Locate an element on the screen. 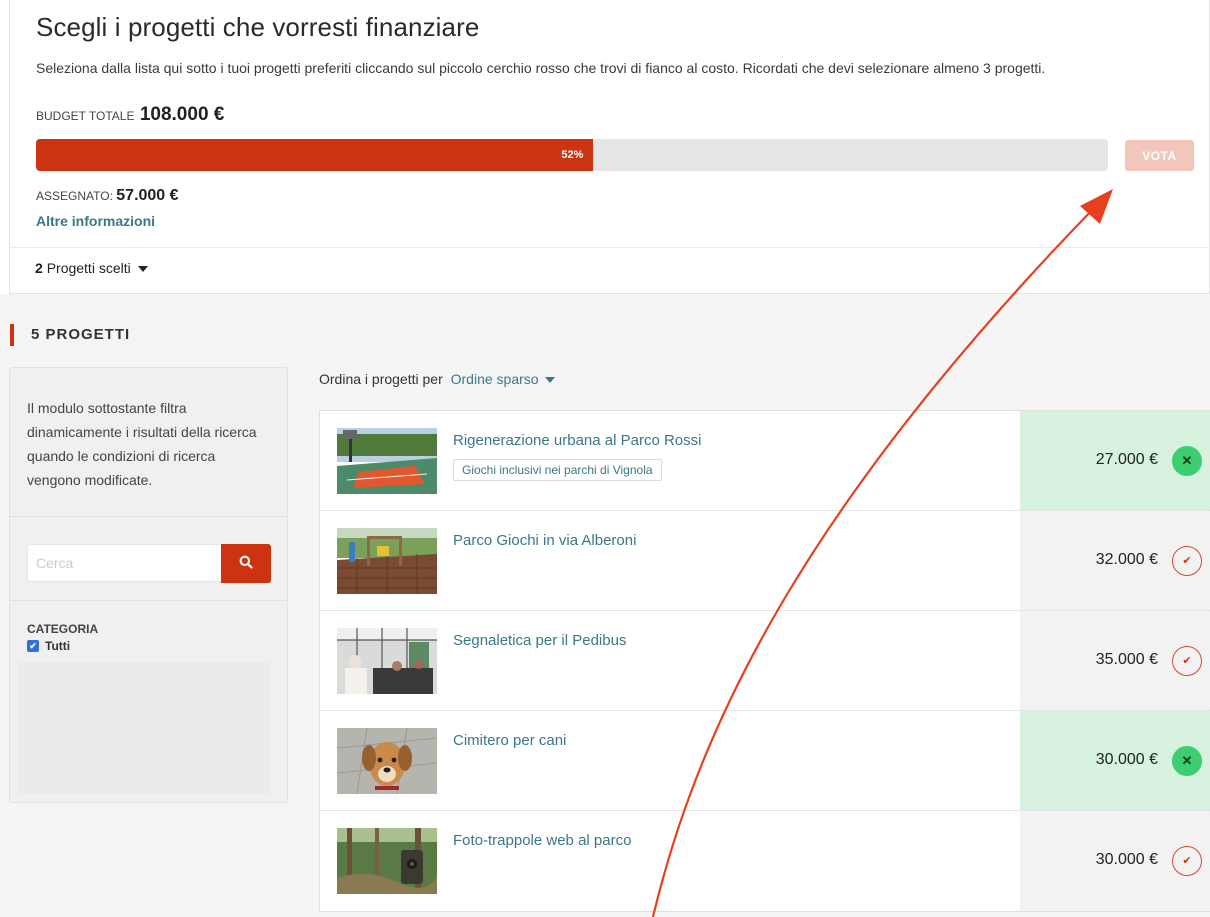  assigned-value: 57.000 € is located at coordinates (147, 195).